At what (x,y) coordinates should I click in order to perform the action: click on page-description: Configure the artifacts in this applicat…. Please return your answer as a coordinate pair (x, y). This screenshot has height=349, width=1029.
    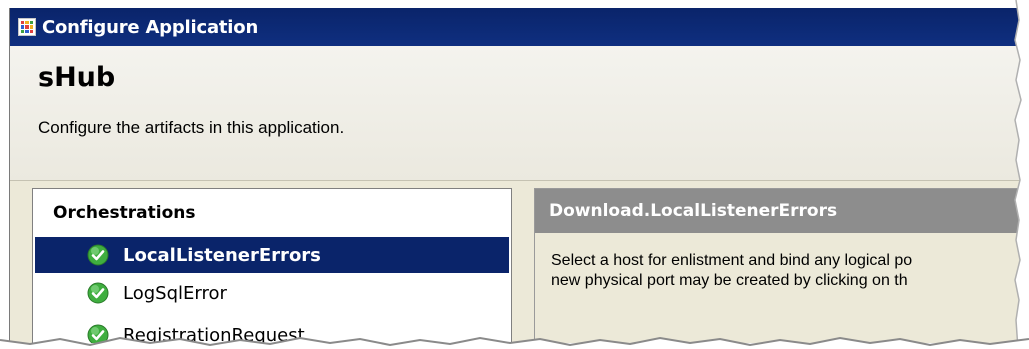
    Looking at the image, I should click on (191, 127).